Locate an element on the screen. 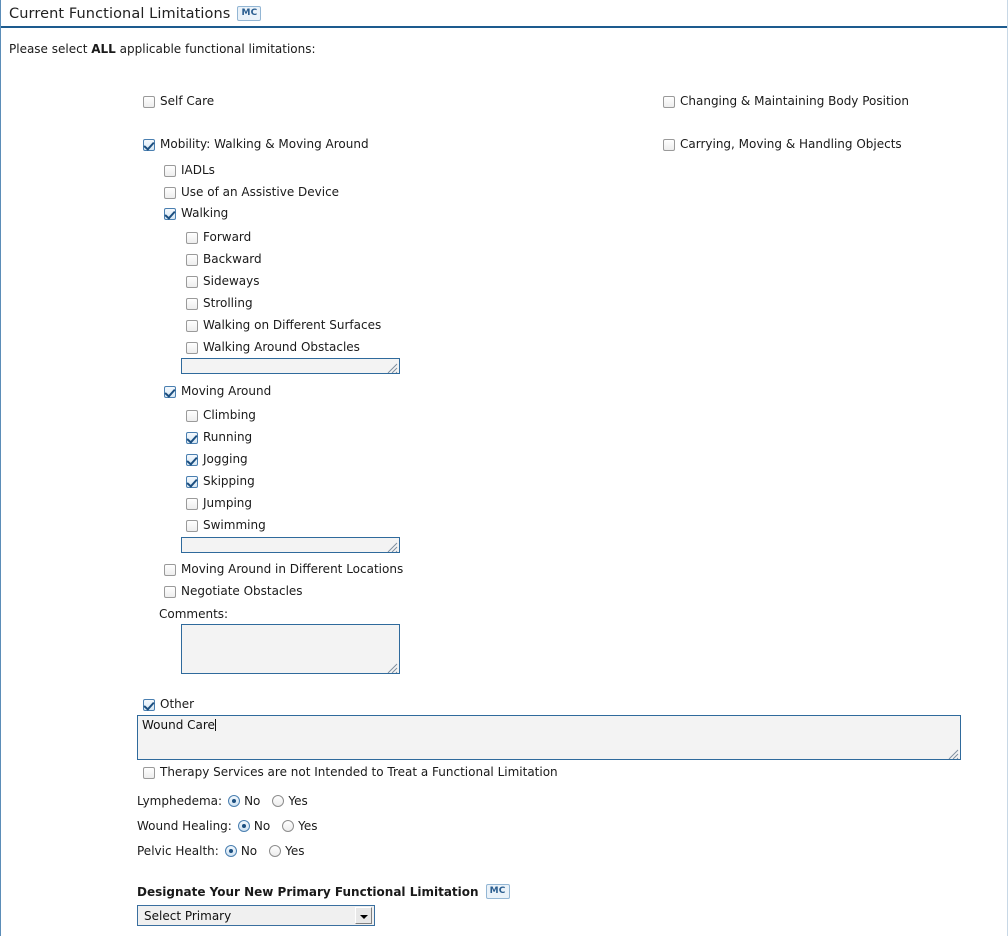  checkbox-row-other: Other is located at coordinates (168, 704).